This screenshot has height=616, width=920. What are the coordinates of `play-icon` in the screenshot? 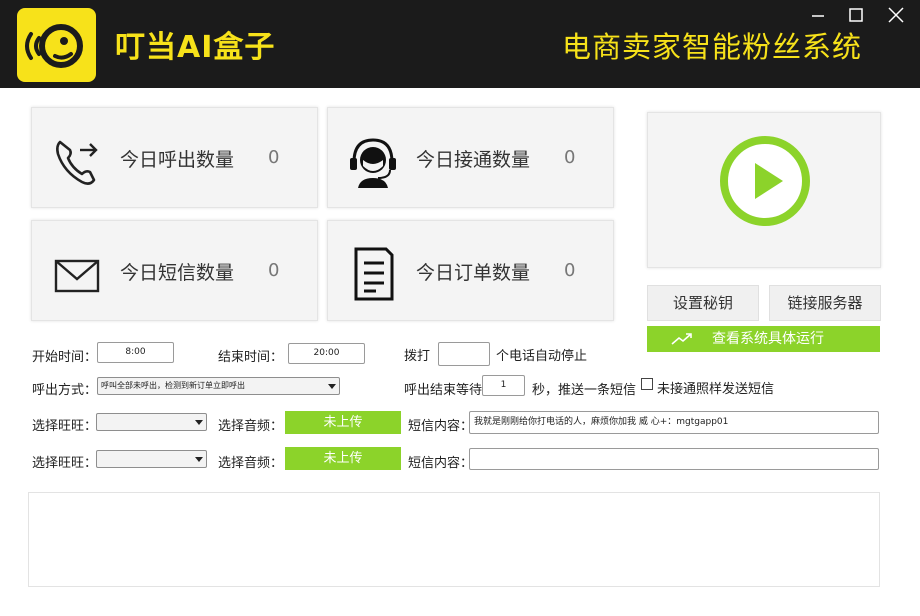 It's located at (765, 181).